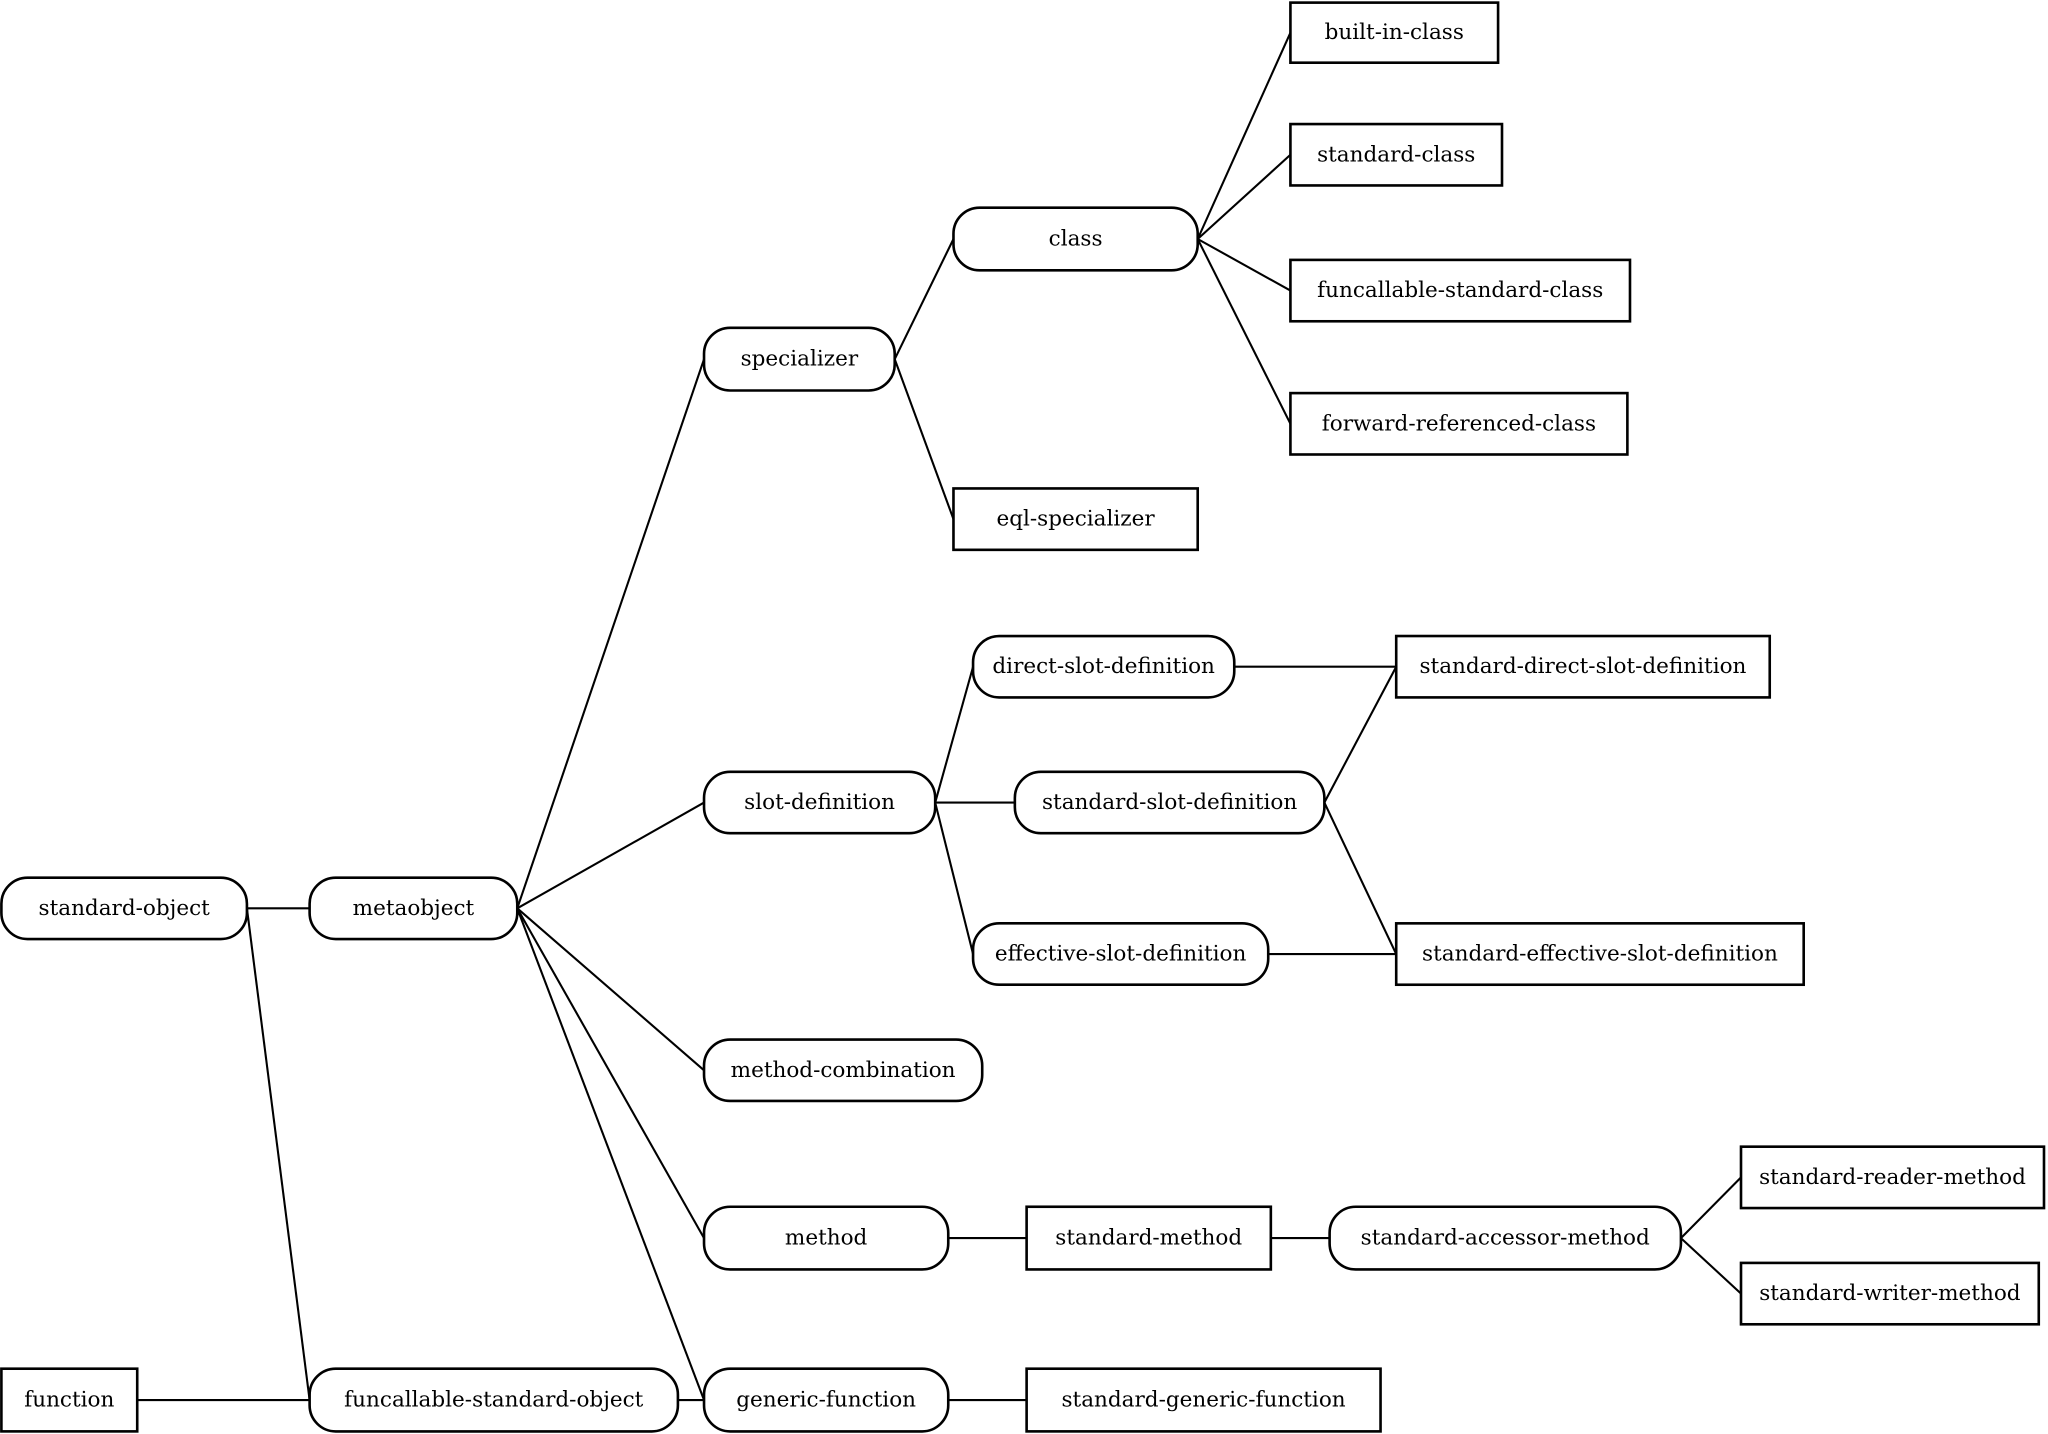 The height and width of the screenshot is (1434, 2048). I want to click on node-label: specializer, so click(800, 359).